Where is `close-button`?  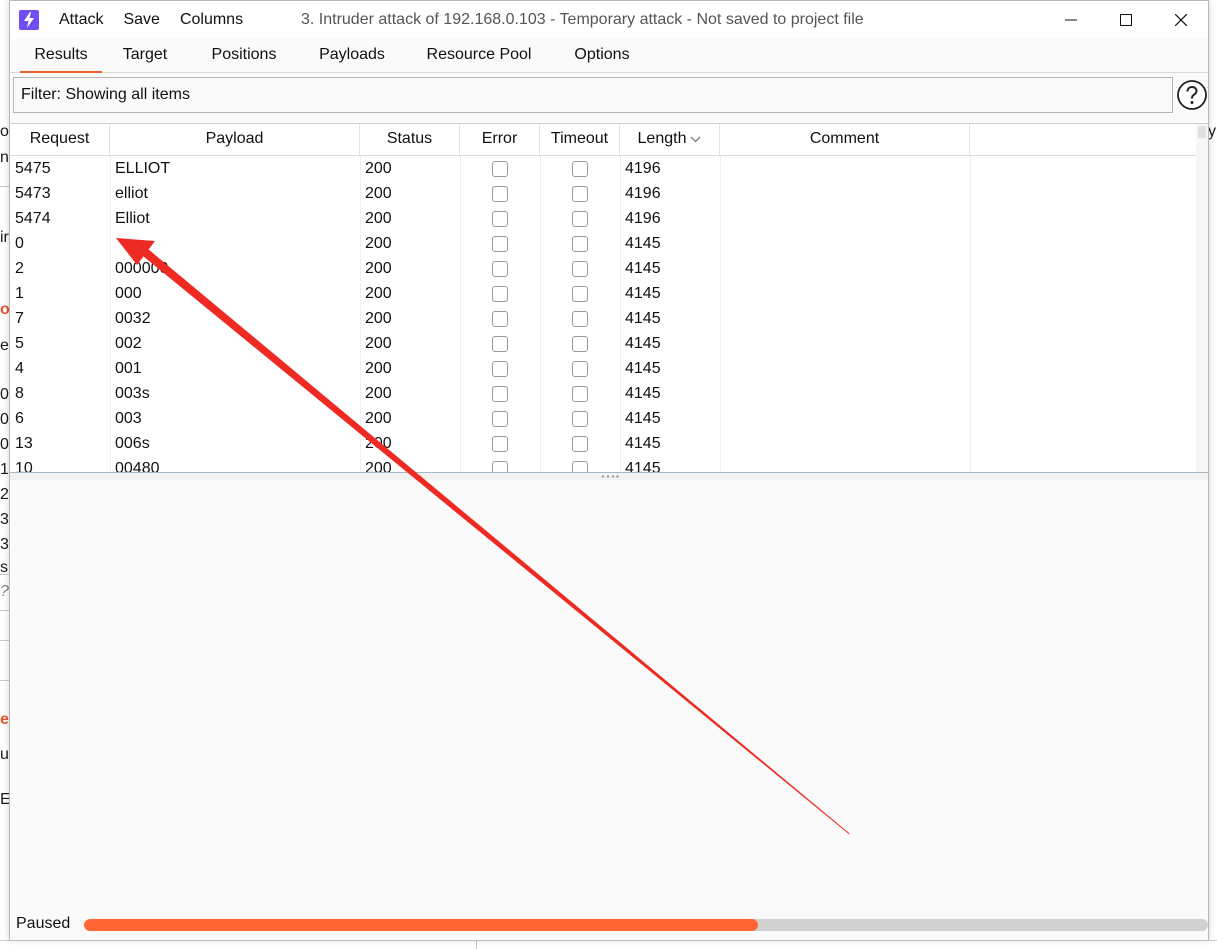
close-button is located at coordinates (1180, 20).